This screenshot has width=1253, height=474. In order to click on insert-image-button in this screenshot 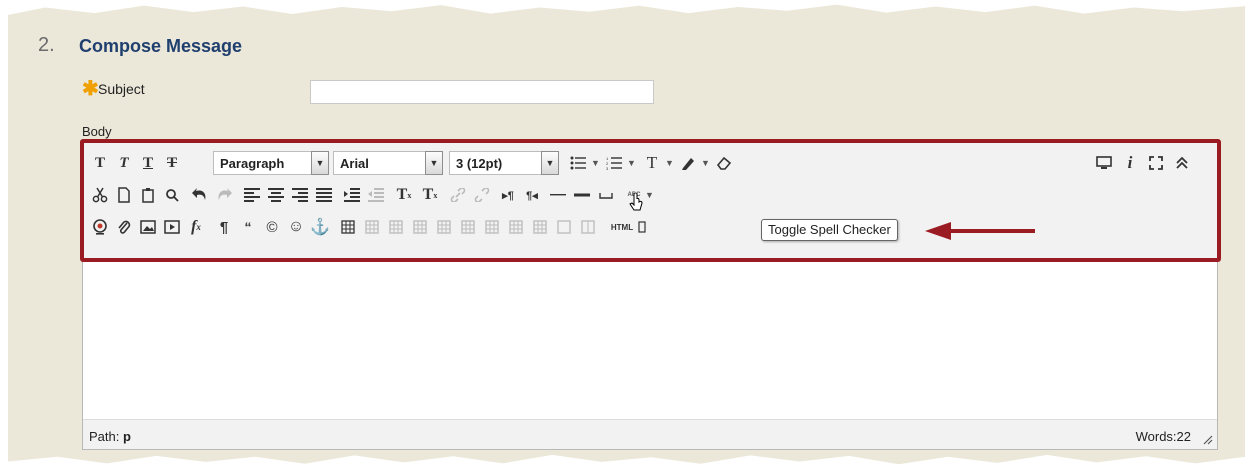, I will do `click(148, 227)`.